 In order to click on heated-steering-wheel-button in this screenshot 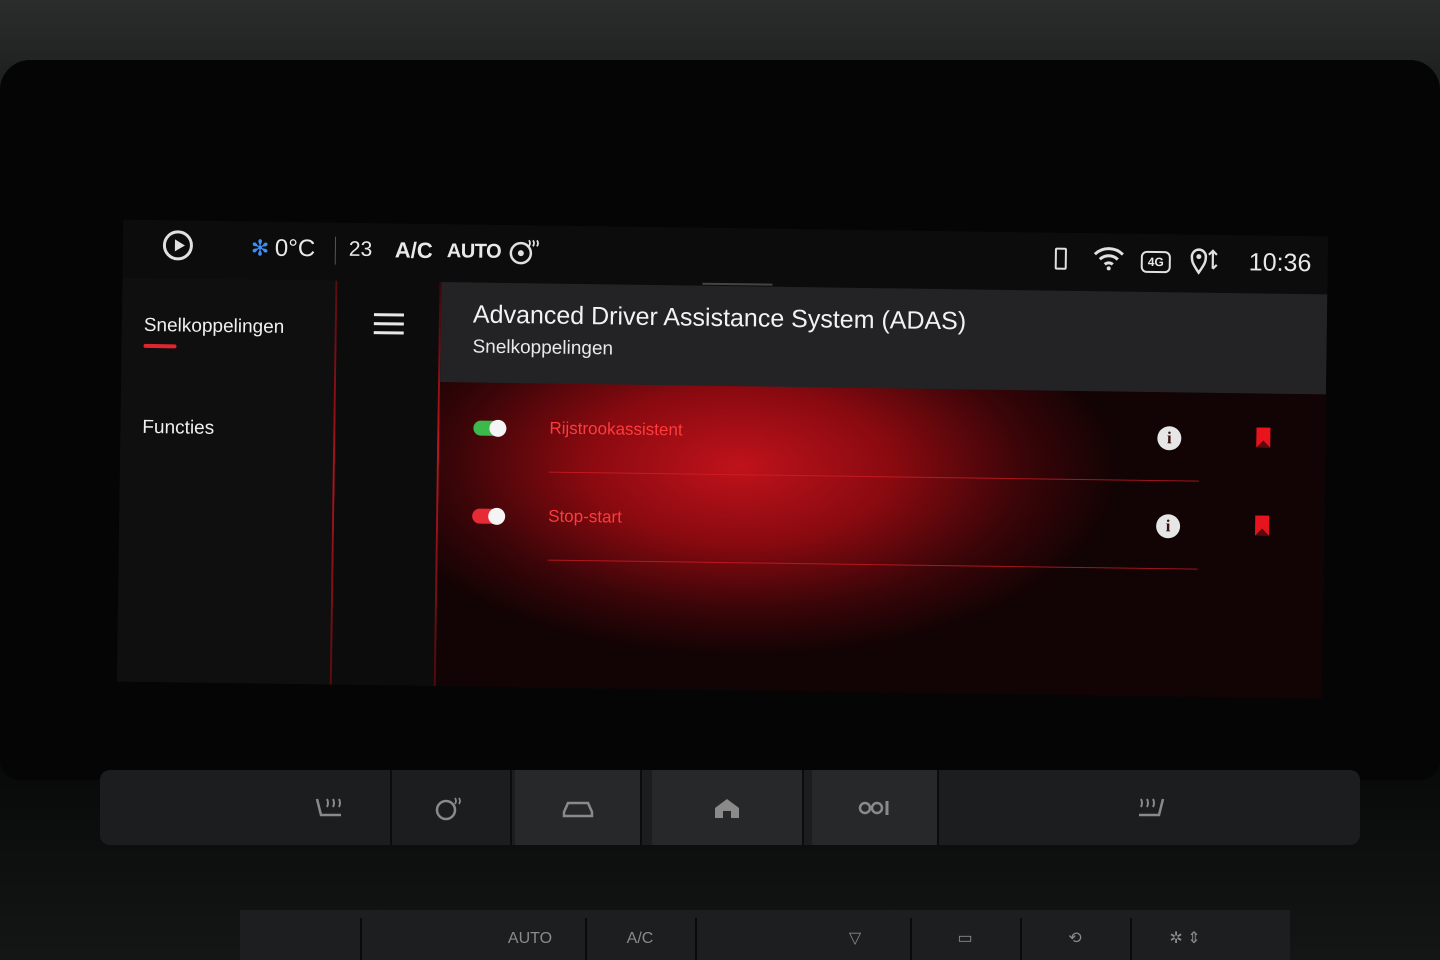, I will do `click(451, 807)`.